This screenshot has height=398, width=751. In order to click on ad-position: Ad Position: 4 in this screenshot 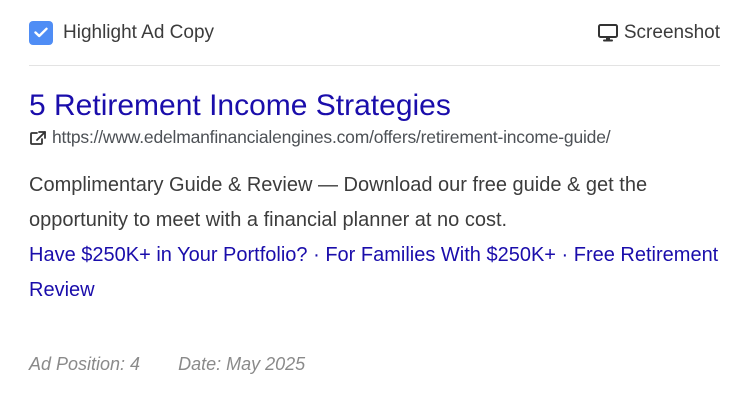, I will do `click(85, 364)`.